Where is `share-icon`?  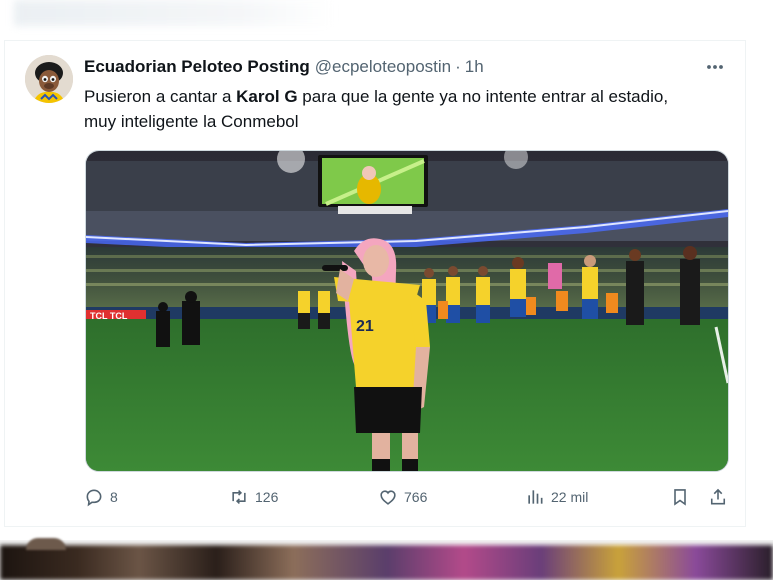 share-icon is located at coordinates (718, 496).